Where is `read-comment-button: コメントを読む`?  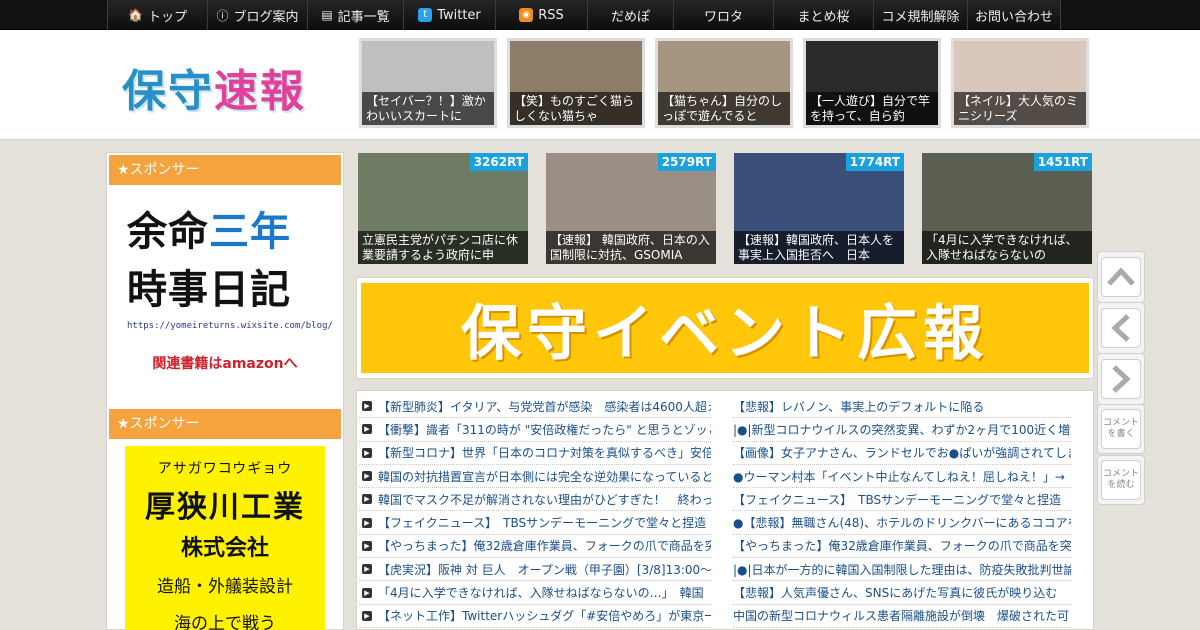
read-comment-button: コメントを読む is located at coordinates (1121, 480).